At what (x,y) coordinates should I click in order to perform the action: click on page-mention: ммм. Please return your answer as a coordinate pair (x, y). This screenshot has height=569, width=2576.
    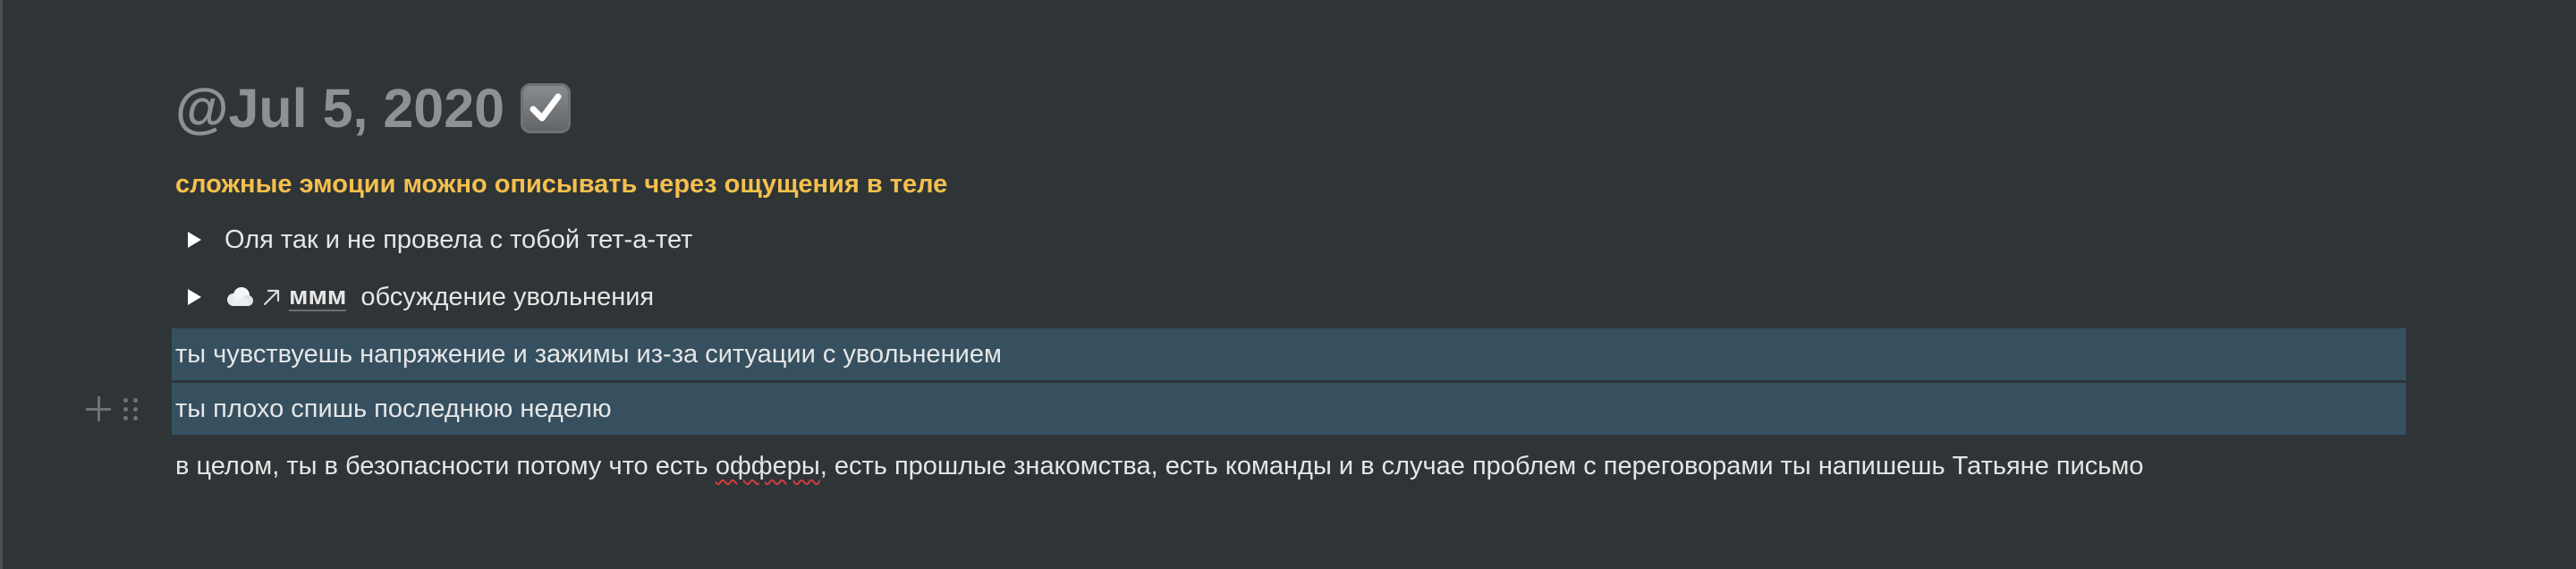
    Looking at the image, I should click on (292, 297).